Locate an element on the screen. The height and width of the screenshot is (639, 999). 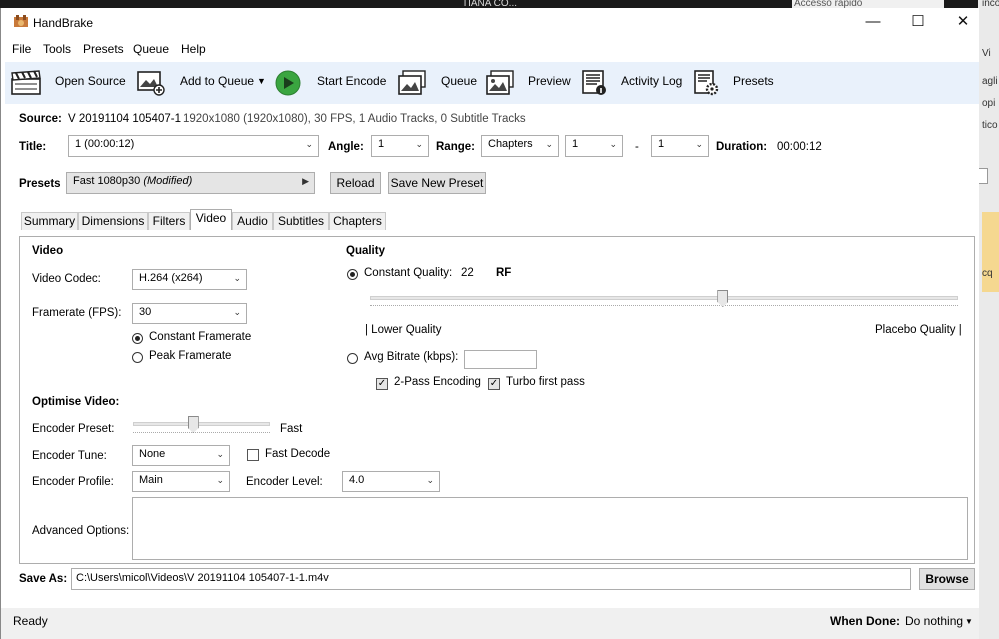
save-new-preset-button: Save New Preset is located at coordinates (437, 183).